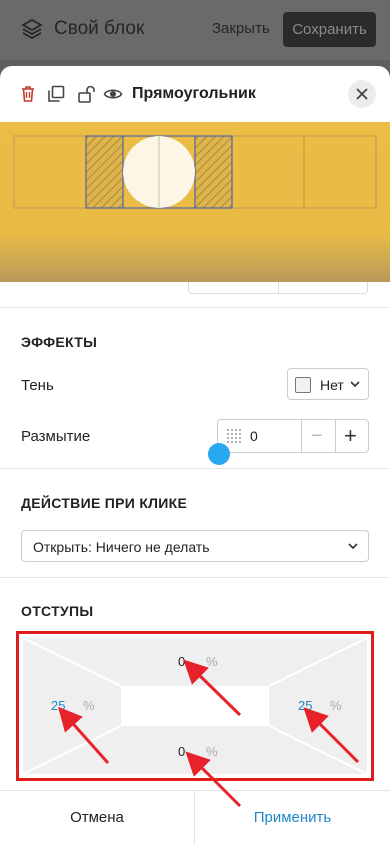 This screenshot has height=844, width=390. What do you see at coordinates (57, 611) in the screenshot?
I see `paddings-title: ОТСТУПЫ` at bounding box center [57, 611].